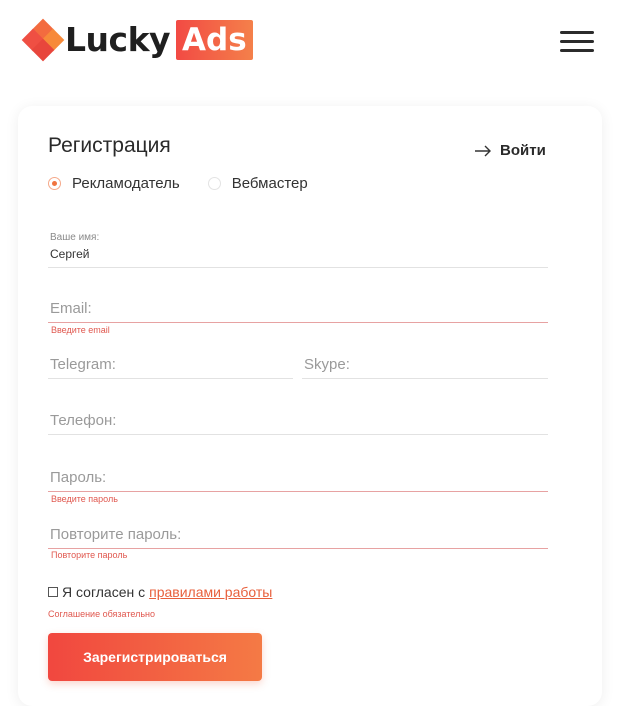 The height and width of the screenshot is (706, 620). What do you see at coordinates (80, 330) in the screenshot?
I see `email-error: Введите email` at bounding box center [80, 330].